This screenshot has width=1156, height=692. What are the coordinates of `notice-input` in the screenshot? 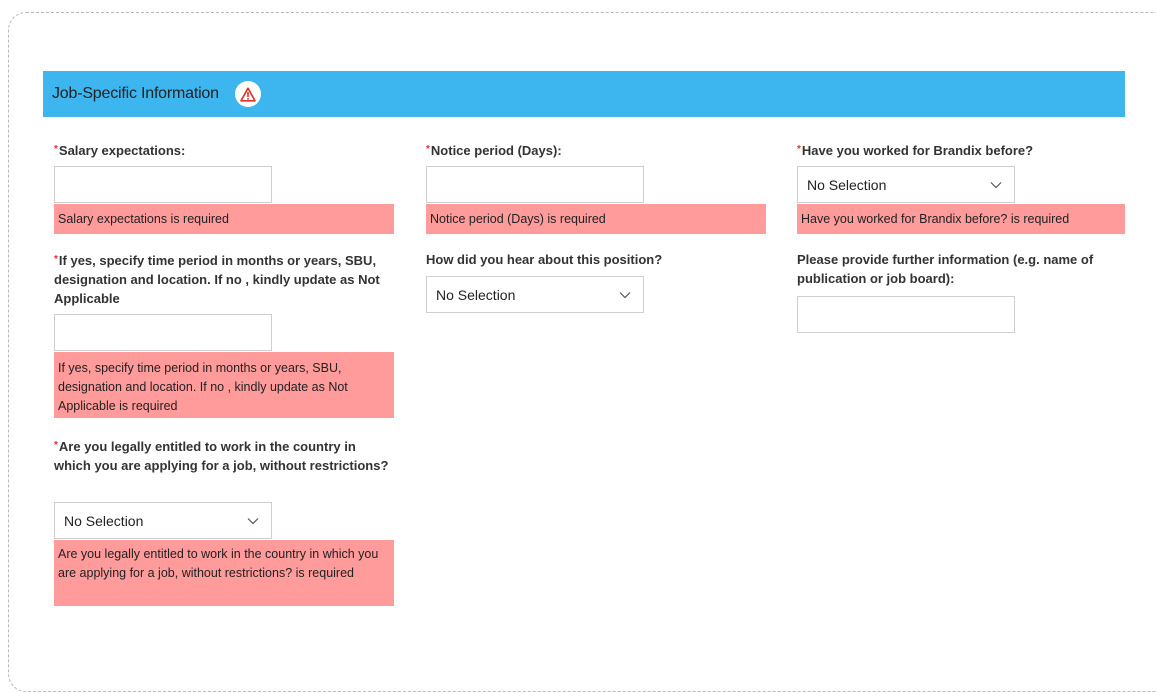 It's located at (535, 184).